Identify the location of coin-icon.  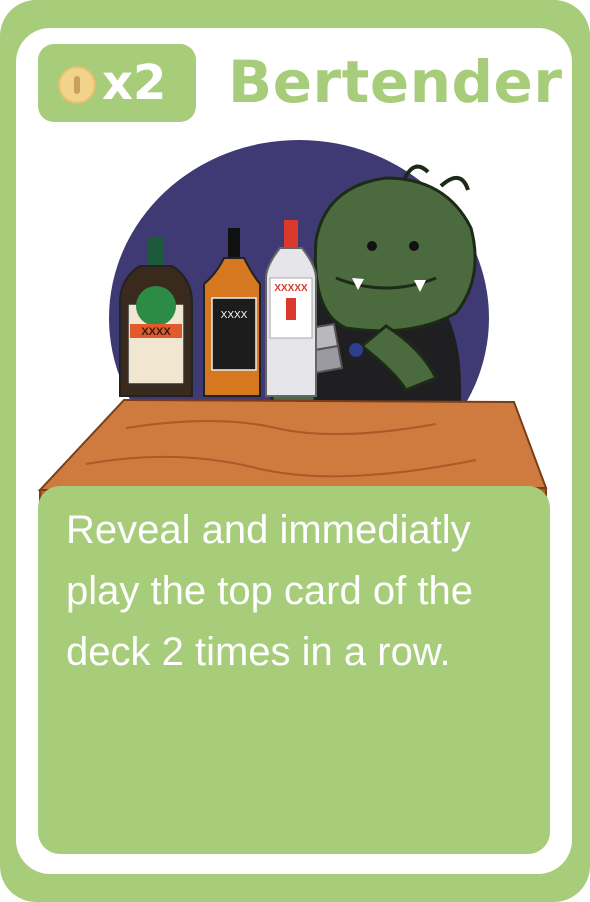
(77, 85).